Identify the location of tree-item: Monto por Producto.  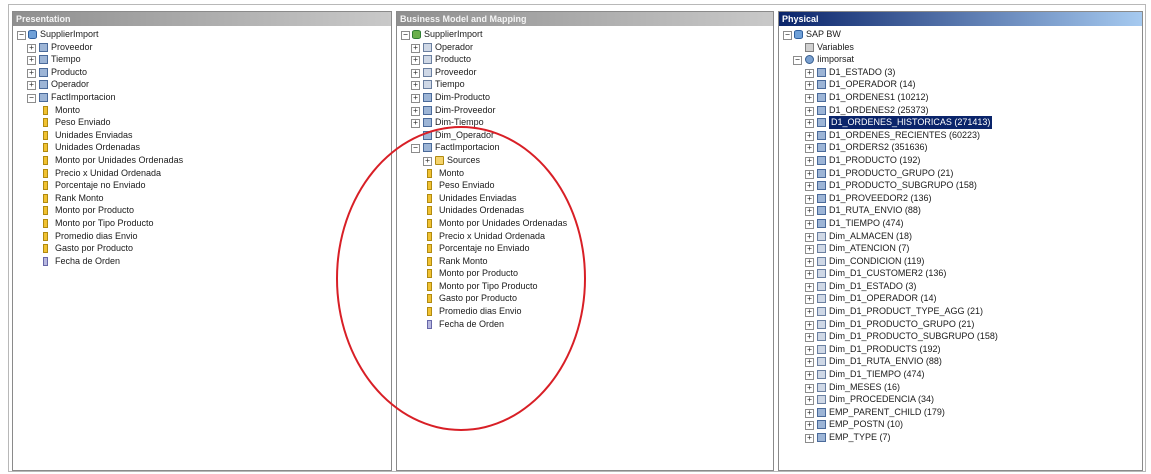
(585, 273).